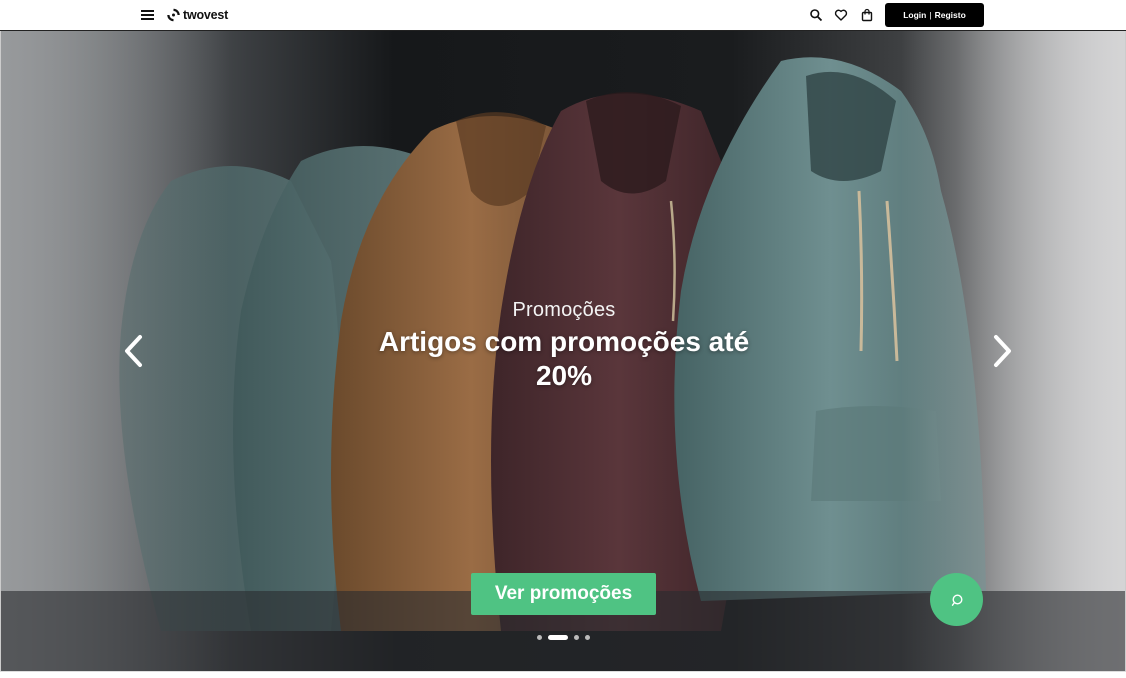 Image resolution: width=1126 pixels, height=678 pixels. Describe the element at coordinates (841, 15) in the screenshot. I see `heart-icon` at that location.